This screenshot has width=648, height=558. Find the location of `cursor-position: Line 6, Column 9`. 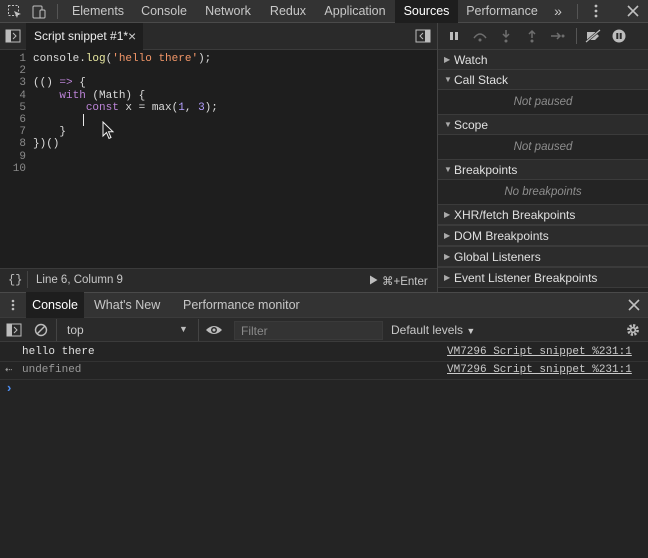

cursor-position: Line 6, Column 9 is located at coordinates (79, 280).